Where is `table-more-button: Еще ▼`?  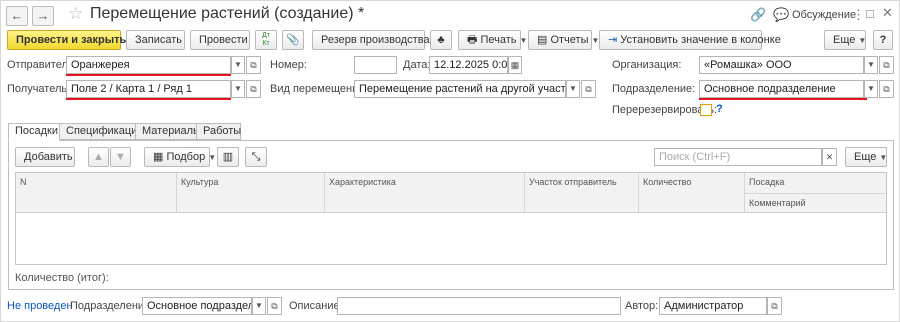
table-more-button: Еще ▼ is located at coordinates (866, 157).